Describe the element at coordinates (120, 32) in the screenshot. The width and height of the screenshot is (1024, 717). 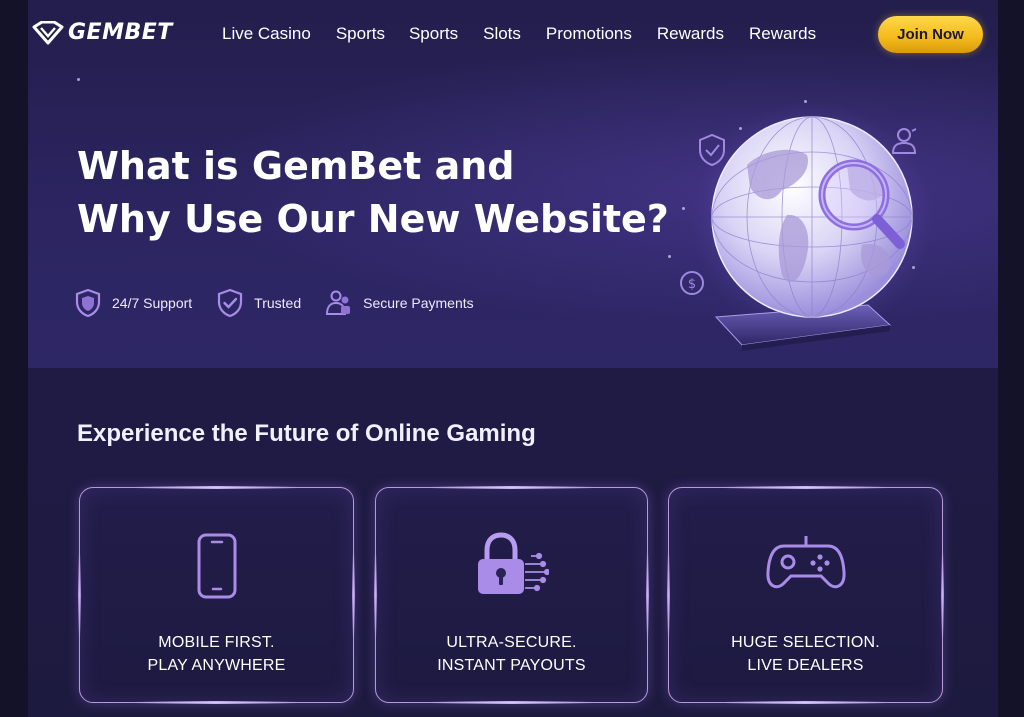
I see `brand-name: GEMBET` at that location.